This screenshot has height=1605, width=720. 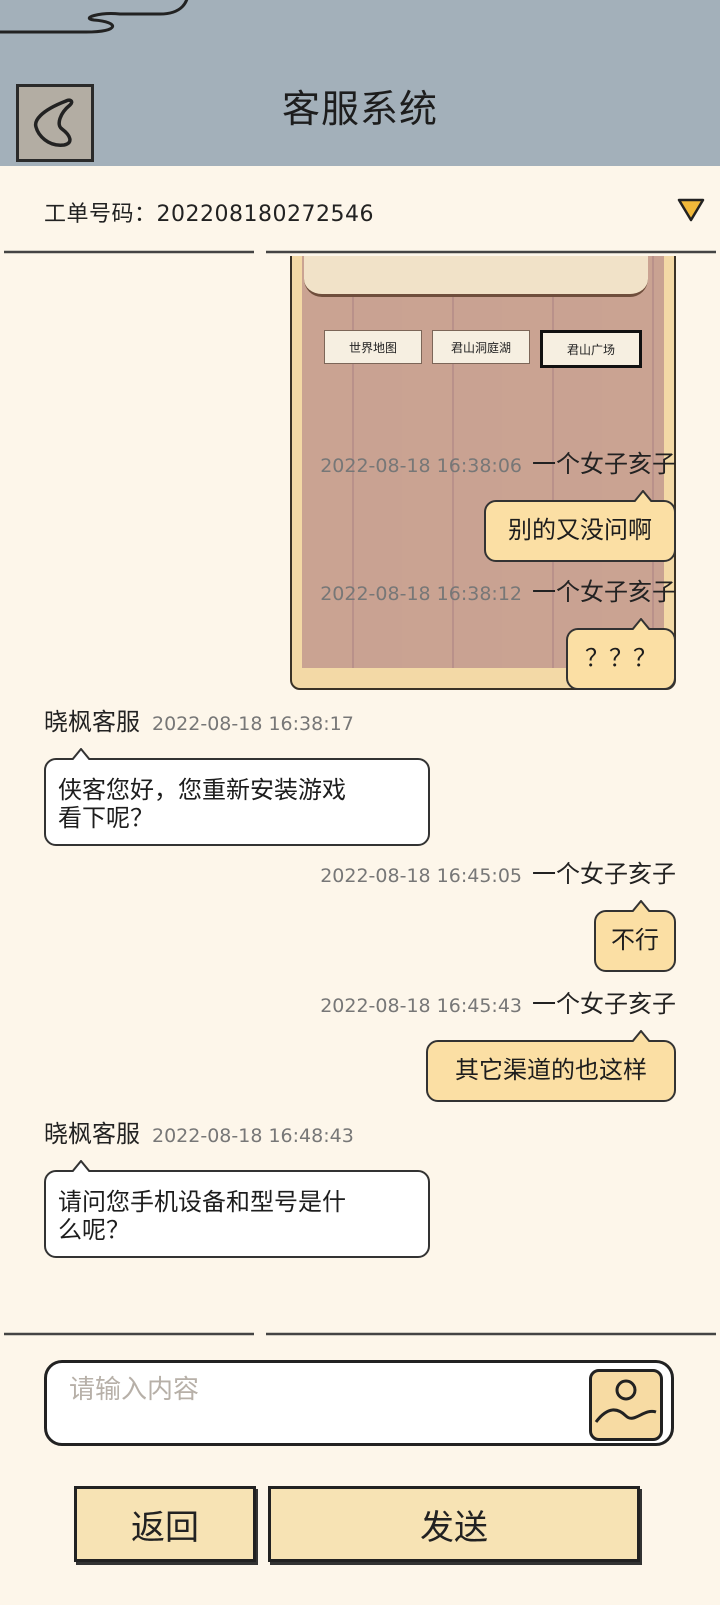 I want to click on ticket-bar: 工单号码：202208180272546, so click(x=360, y=209).